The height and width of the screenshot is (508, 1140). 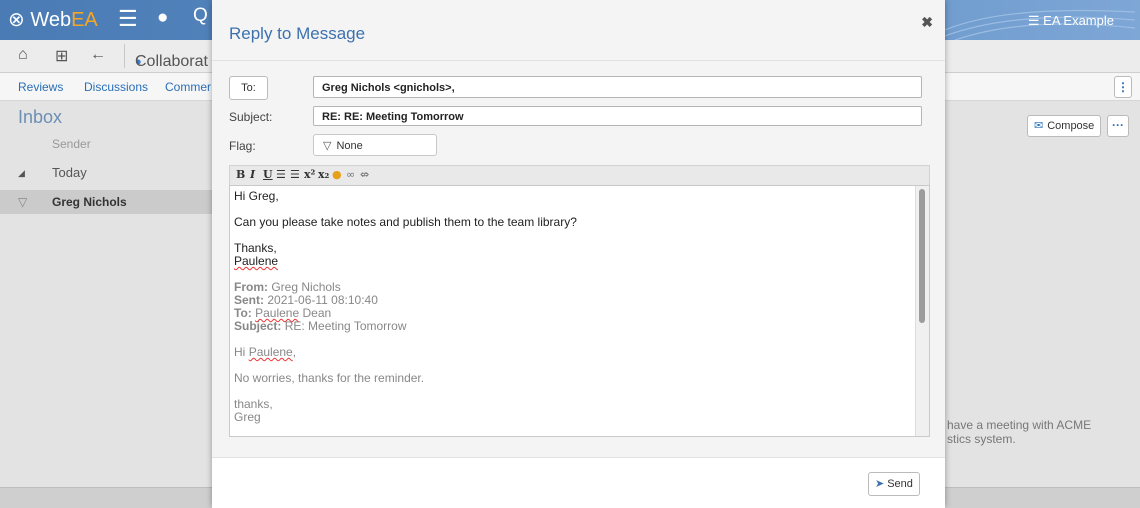 What do you see at coordinates (309, 174) in the screenshot?
I see `superscript-icon: x²` at bounding box center [309, 174].